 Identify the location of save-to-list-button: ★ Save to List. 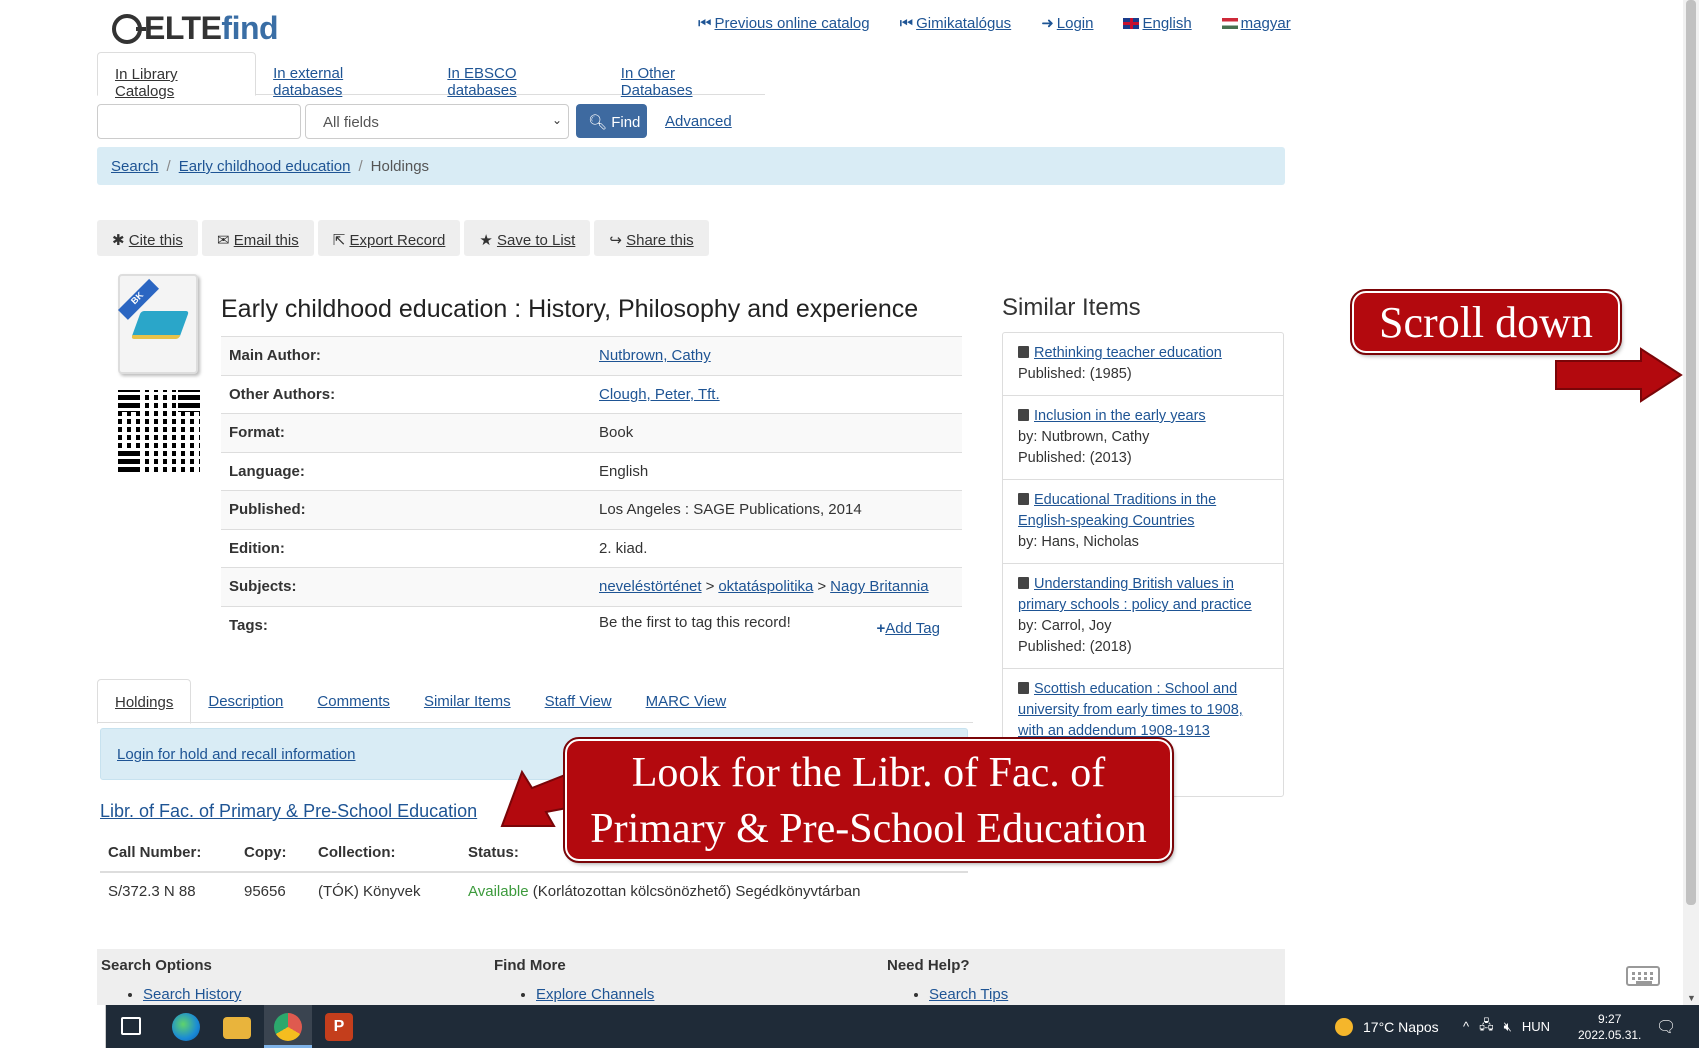
(527, 238).